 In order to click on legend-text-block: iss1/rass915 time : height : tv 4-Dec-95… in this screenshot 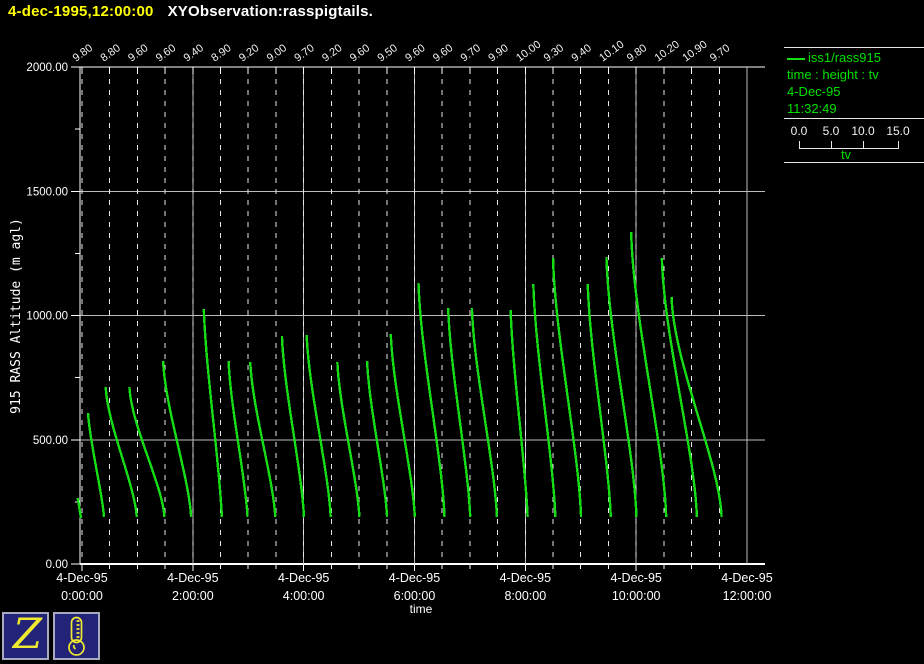, I will do `click(834, 83)`.